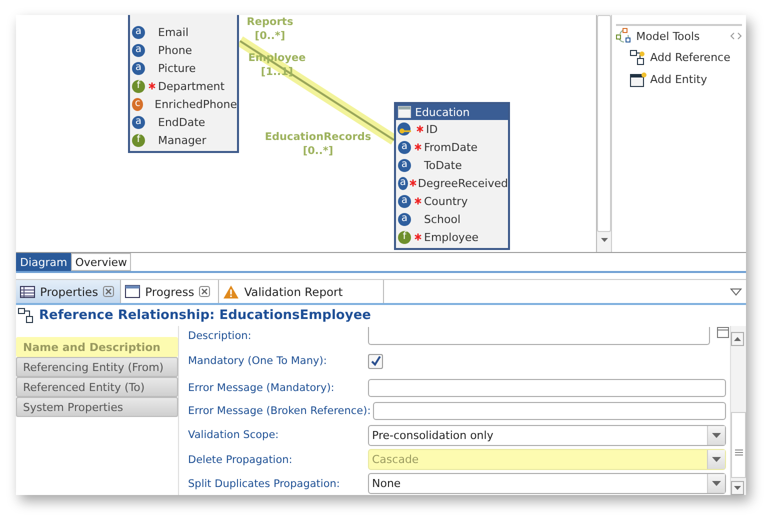  Describe the element at coordinates (547, 435) in the screenshot. I see `dropdown-field: Pre-consolidation only` at that location.